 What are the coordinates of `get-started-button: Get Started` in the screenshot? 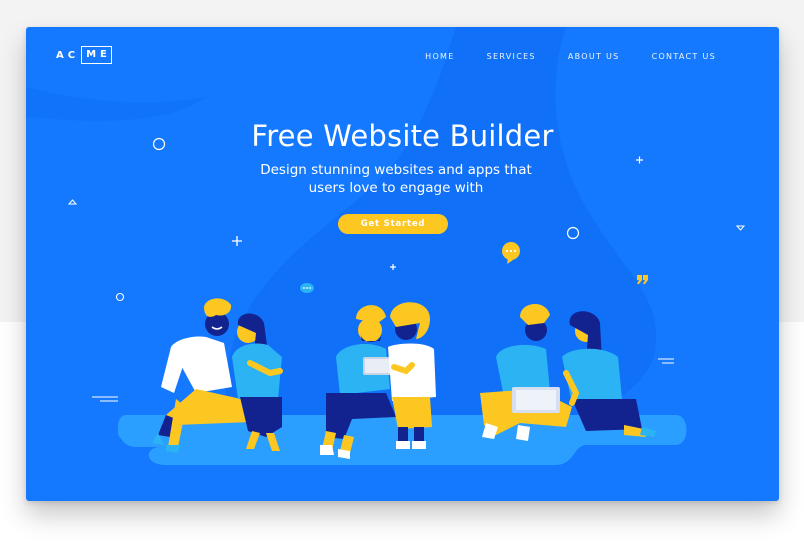 It's located at (393, 224).